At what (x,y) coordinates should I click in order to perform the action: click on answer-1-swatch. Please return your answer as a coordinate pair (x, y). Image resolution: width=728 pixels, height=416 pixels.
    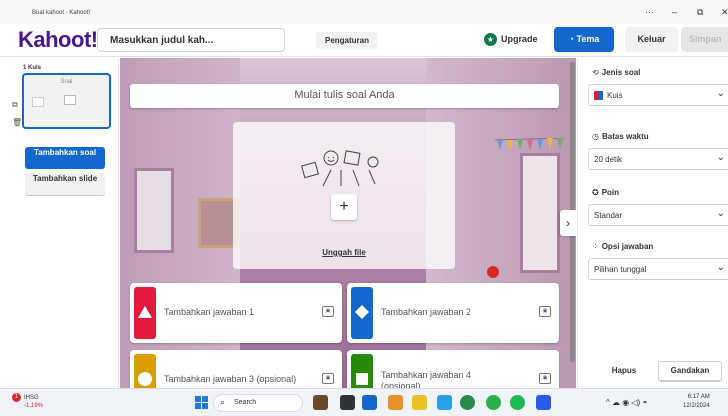
    Looking at the image, I should click on (145, 313).